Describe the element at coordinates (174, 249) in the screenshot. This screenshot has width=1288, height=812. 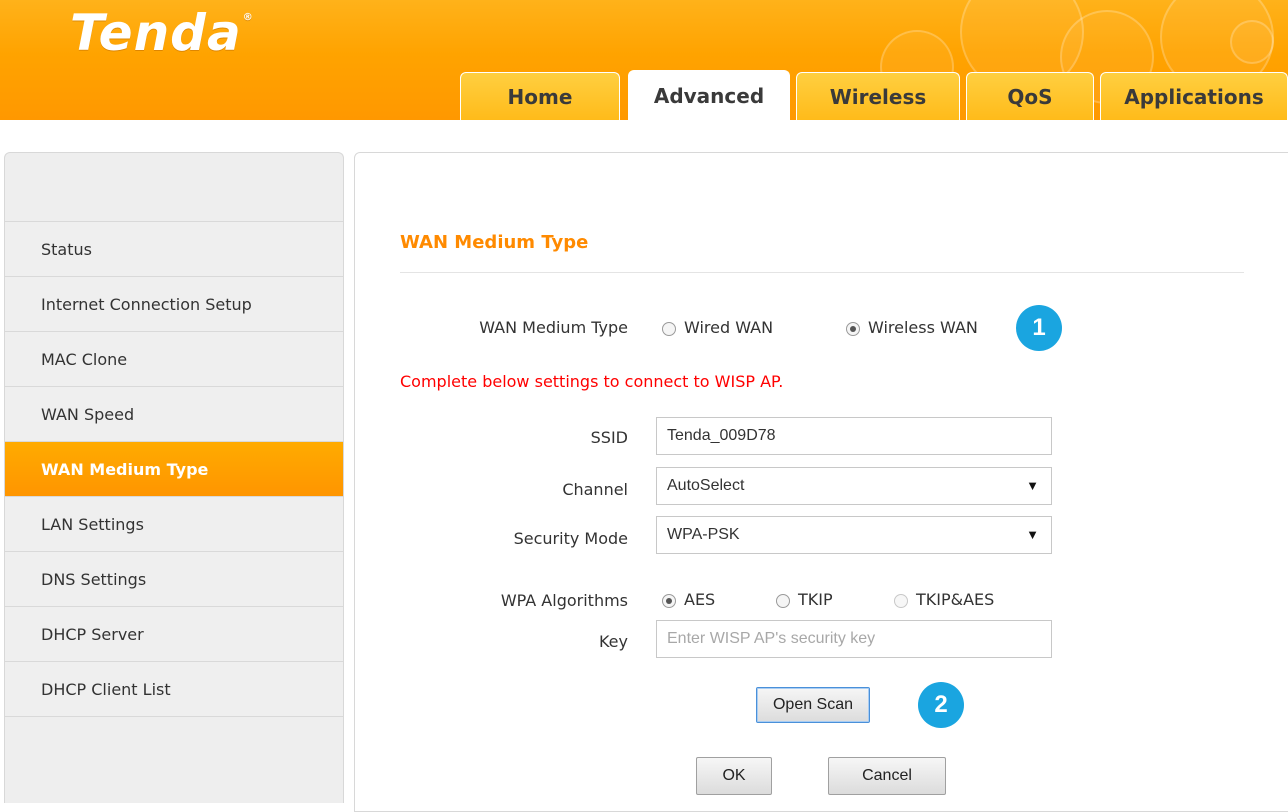
I see `sidebar-item-status: Status` at that location.